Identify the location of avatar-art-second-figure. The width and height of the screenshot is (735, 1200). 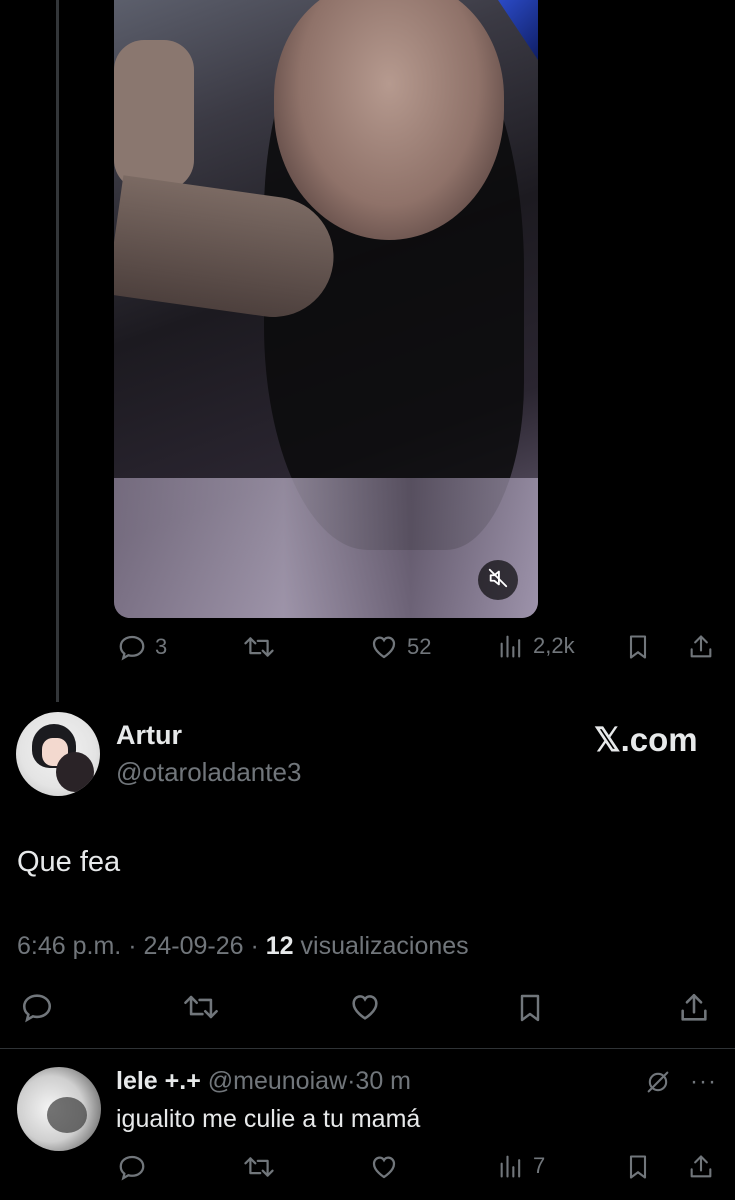
(75, 772).